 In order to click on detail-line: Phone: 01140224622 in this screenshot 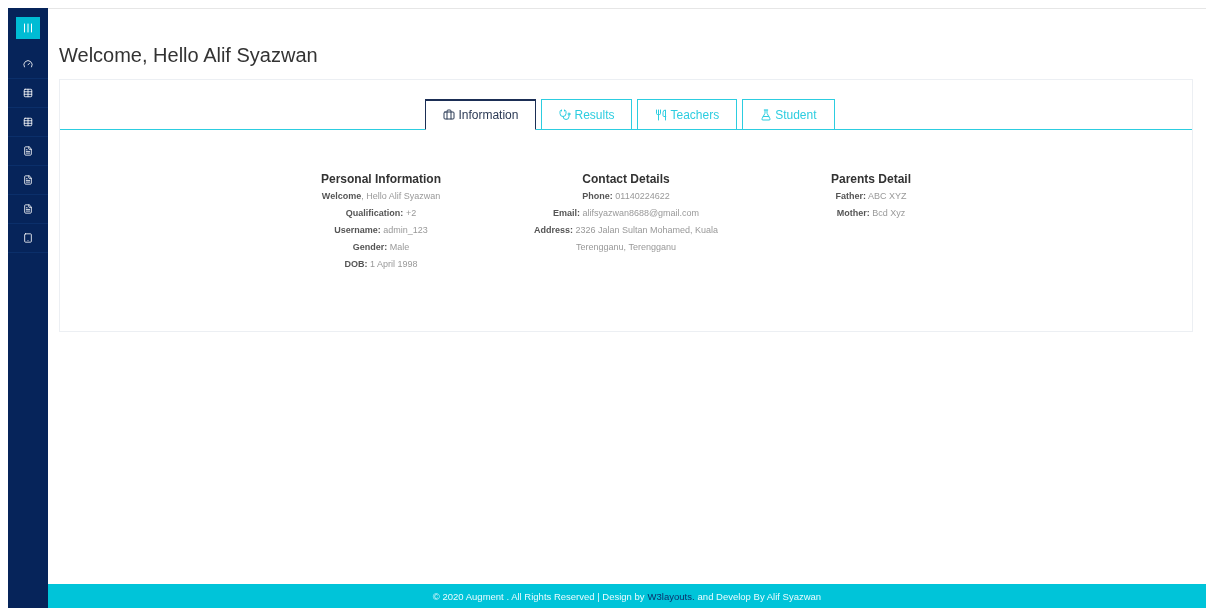, I will do `click(626, 196)`.